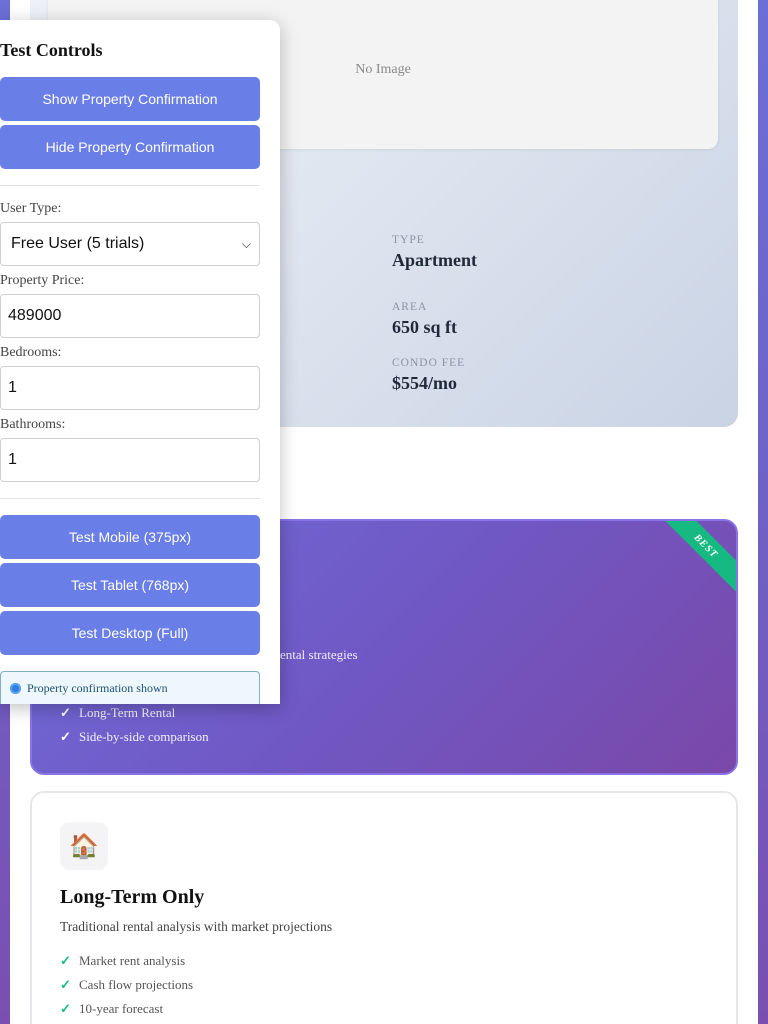  Describe the element at coordinates (130, 147) in the screenshot. I see `hide-confirmation-button: Hide Property Confirmation` at that location.